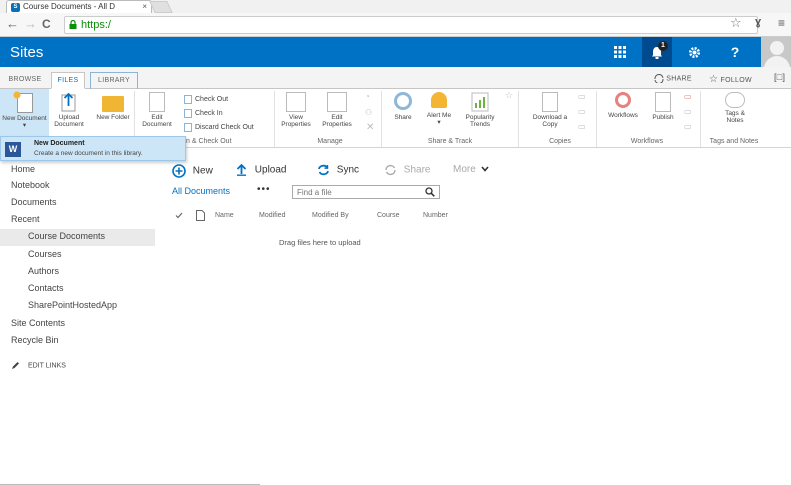  What do you see at coordinates (43, 271) in the screenshot?
I see `nav-authors: Authors` at bounding box center [43, 271].